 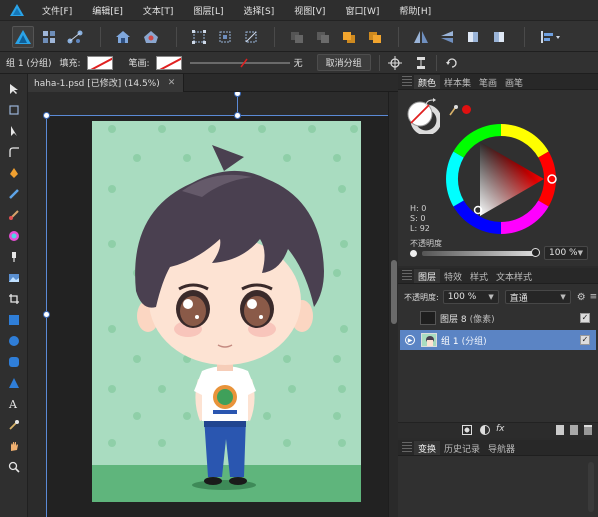 What do you see at coordinates (415, 10) in the screenshot?
I see `menu-help: 帮助[H]` at bounding box center [415, 10].